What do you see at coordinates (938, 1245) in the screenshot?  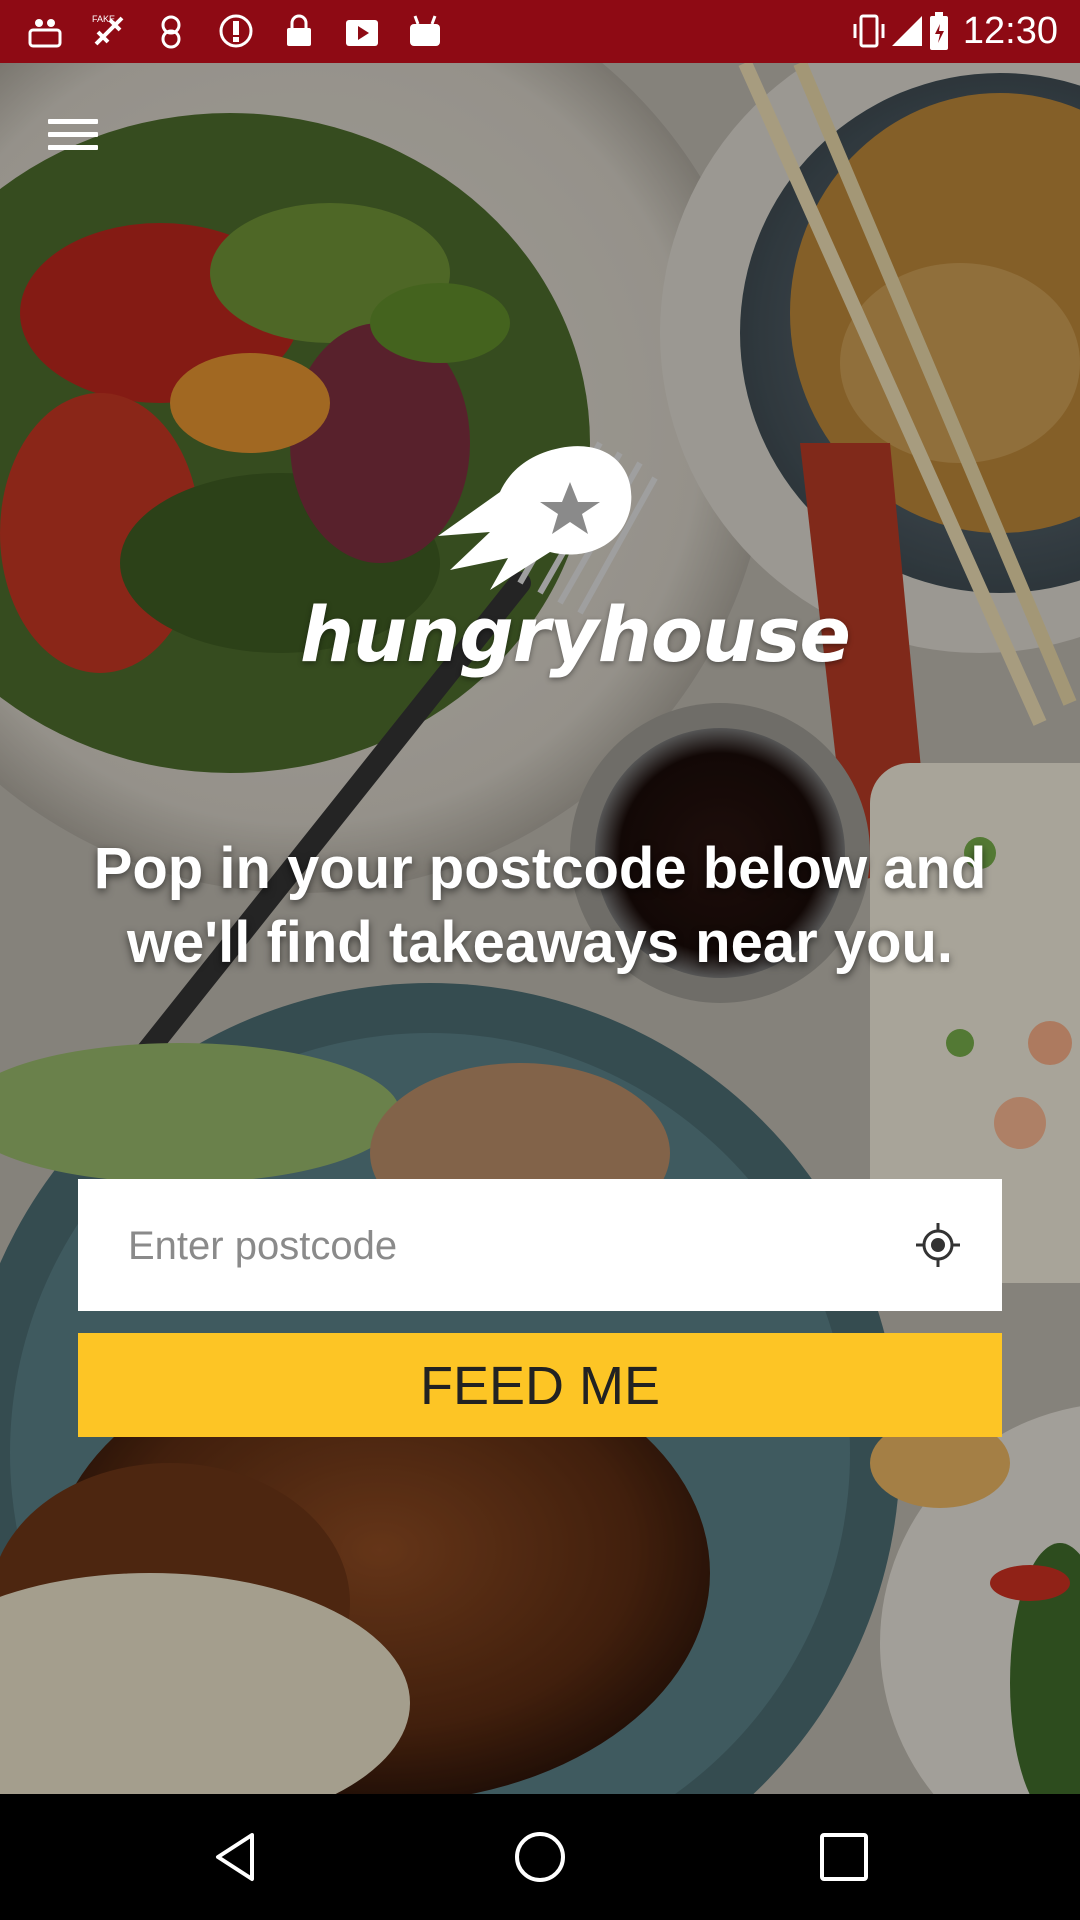 I see `gps-target-icon` at bounding box center [938, 1245].